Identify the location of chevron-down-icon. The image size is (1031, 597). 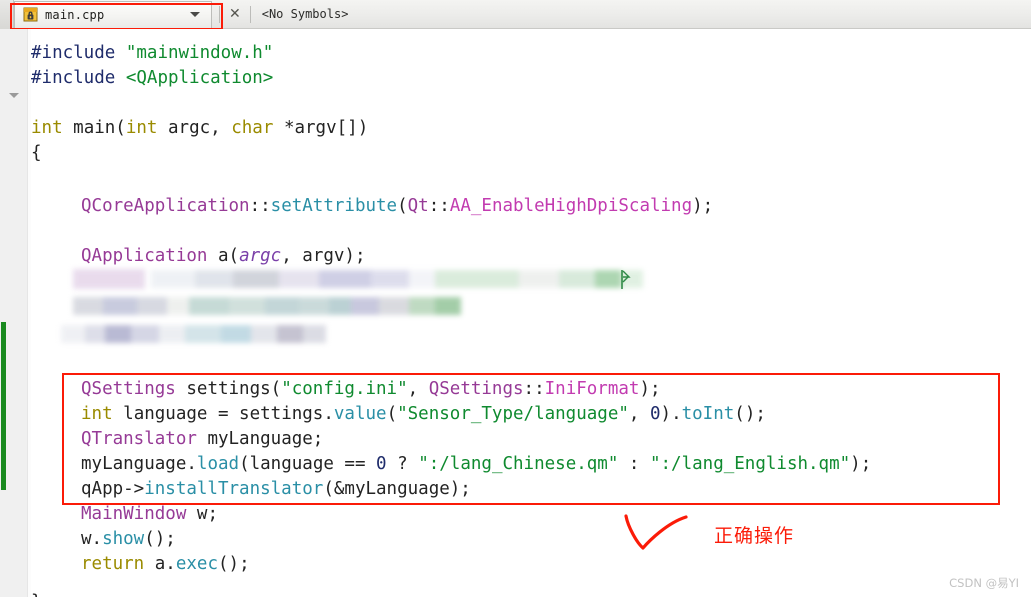
(195, 14).